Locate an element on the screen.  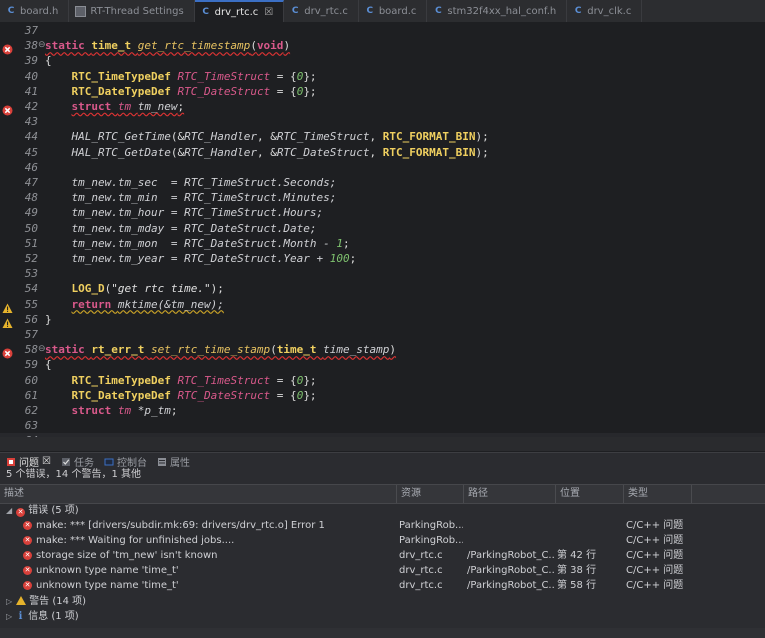
expand-triangle-icon: ◢ is located at coordinates (11, 510).